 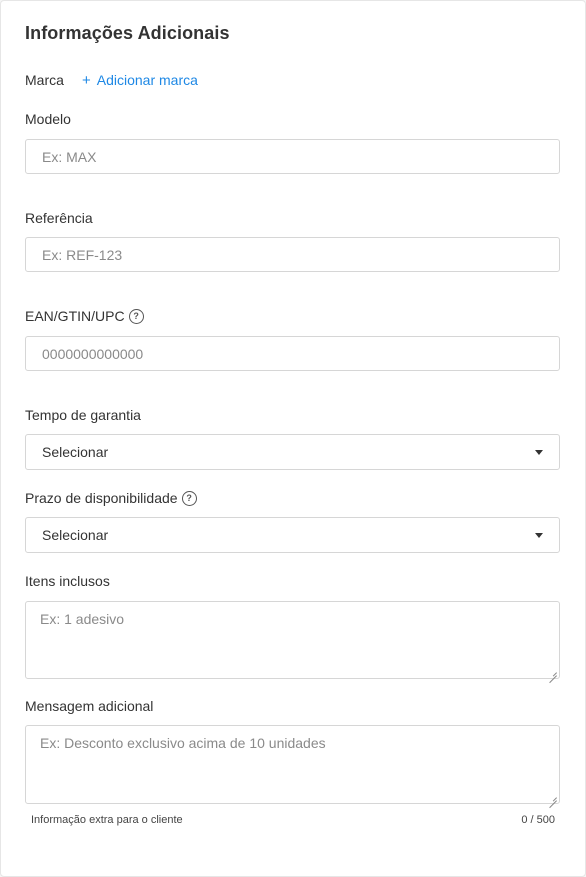 I want to click on modelo-label-text: Modelo, so click(x=48, y=119).